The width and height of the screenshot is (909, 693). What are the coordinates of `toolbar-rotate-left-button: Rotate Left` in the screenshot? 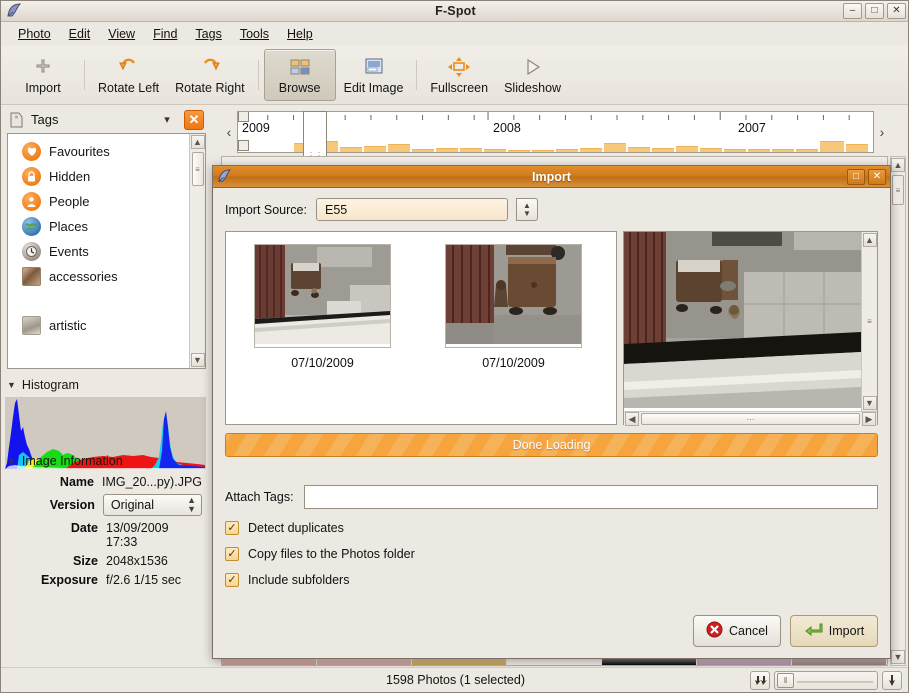 It's located at (128, 75).